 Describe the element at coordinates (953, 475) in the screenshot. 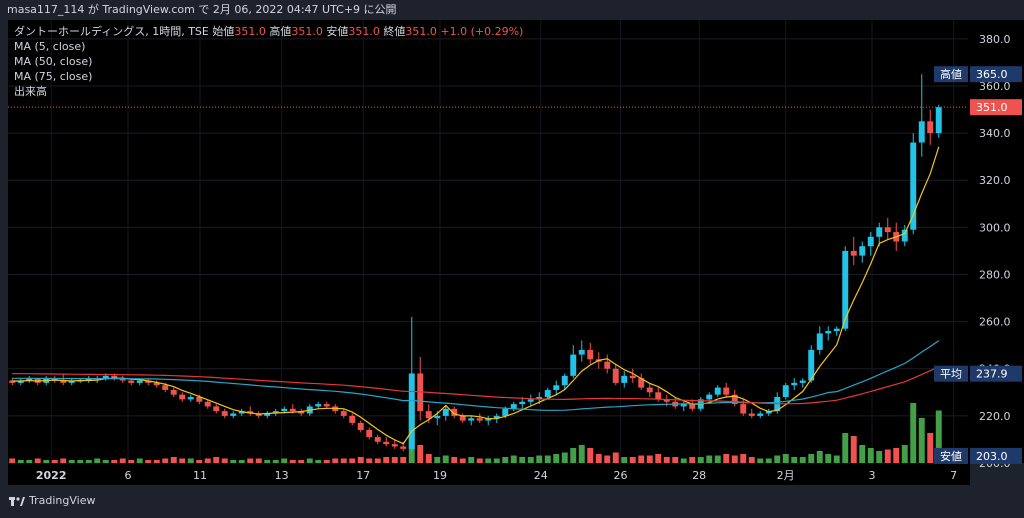

I see `time-tick-label: 7` at that location.